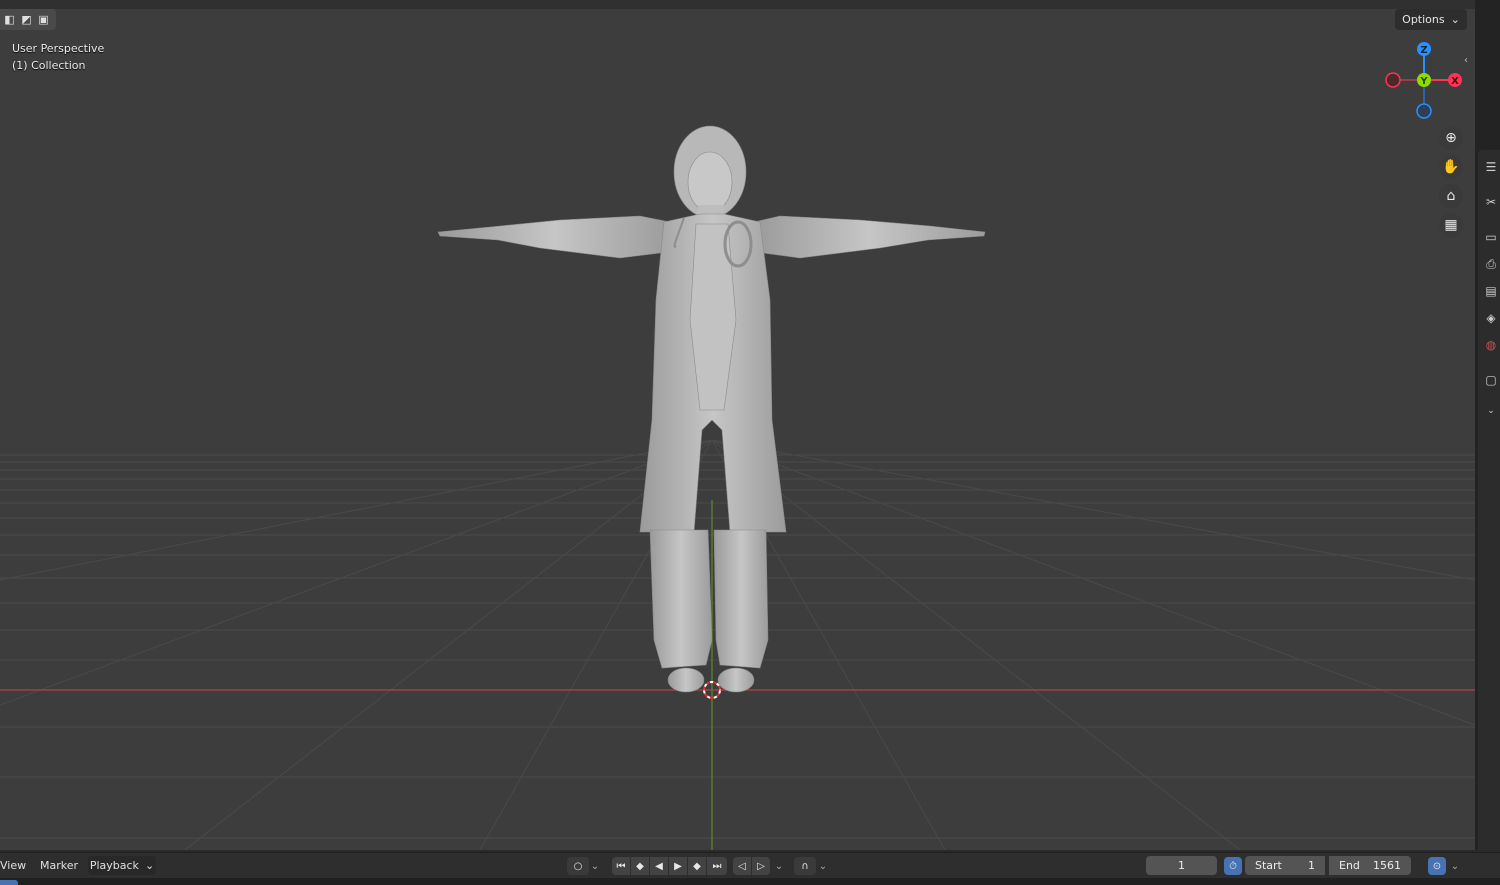 This screenshot has width=1500, height=885. I want to click on jump-keyframe-forward-icon: ◆, so click(697, 866).